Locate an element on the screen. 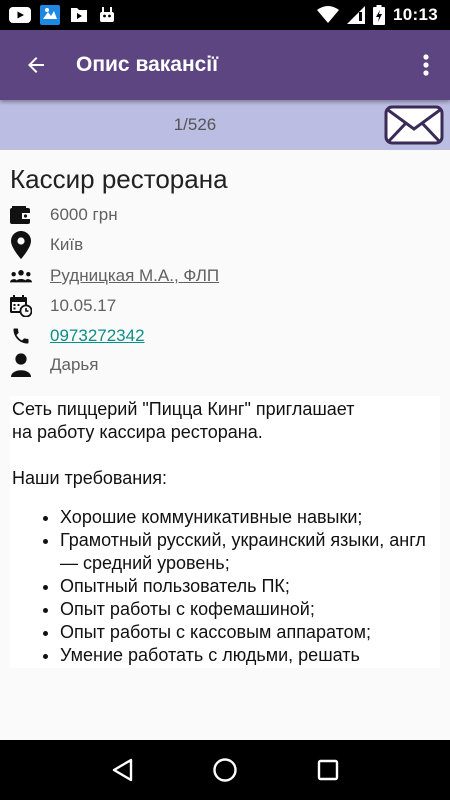 This screenshot has height=800, width=450. date-row: 10.05.17 is located at coordinates (63, 306).